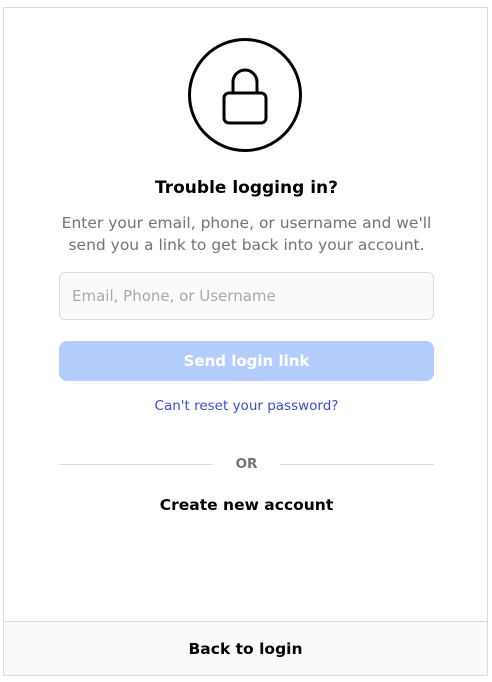 The height and width of the screenshot is (682, 492). I want to click on reset-password-link-row: Can't reset your password?, so click(246, 406).